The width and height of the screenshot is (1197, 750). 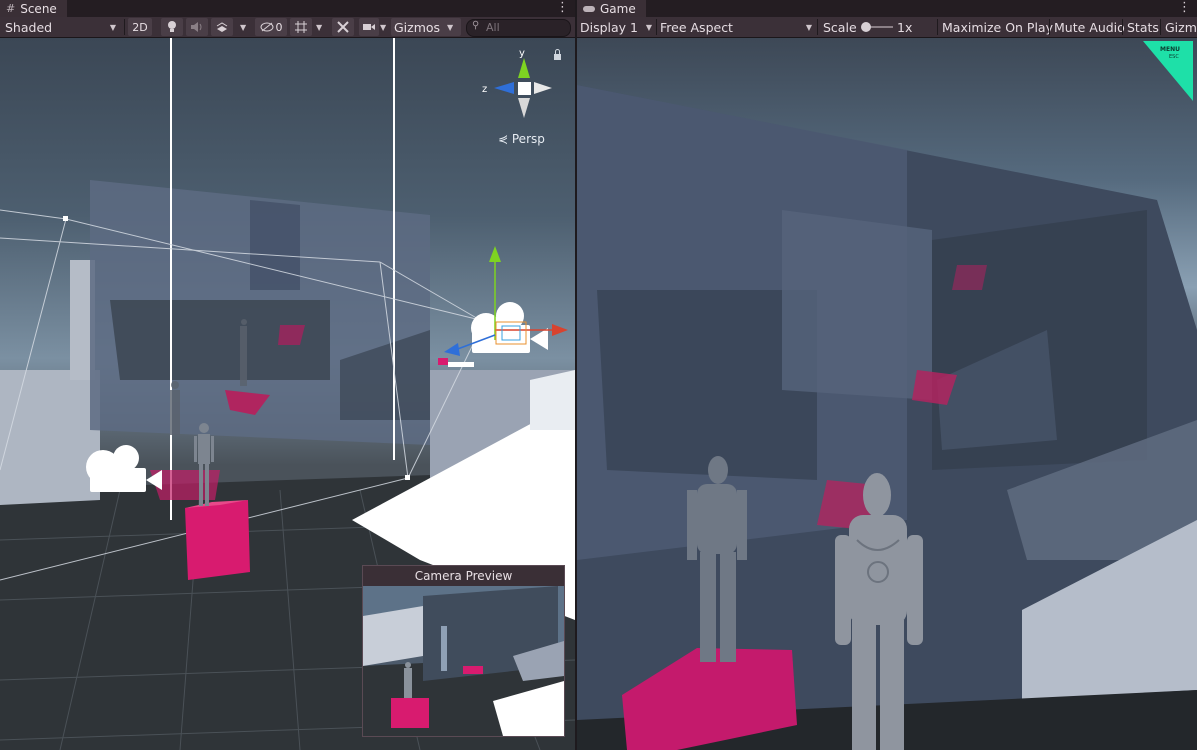 What do you see at coordinates (287, 8) in the screenshot?
I see `scene-tabbar: # Scene ⋮` at bounding box center [287, 8].